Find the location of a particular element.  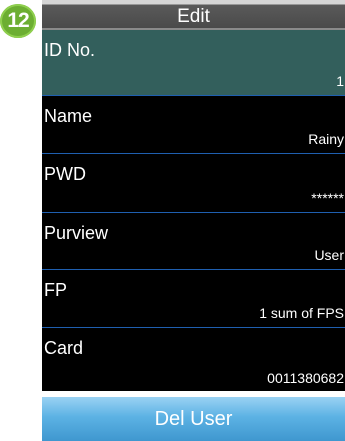

field-value-fp: 1 sum of FPS is located at coordinates (301, 313).